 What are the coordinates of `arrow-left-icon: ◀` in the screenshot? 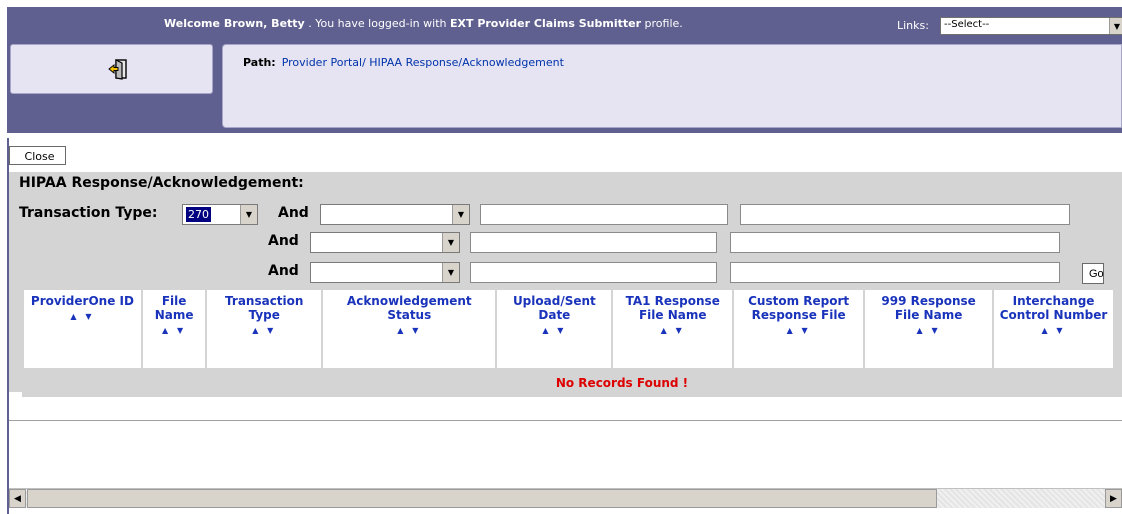 It's located at (17, 498).